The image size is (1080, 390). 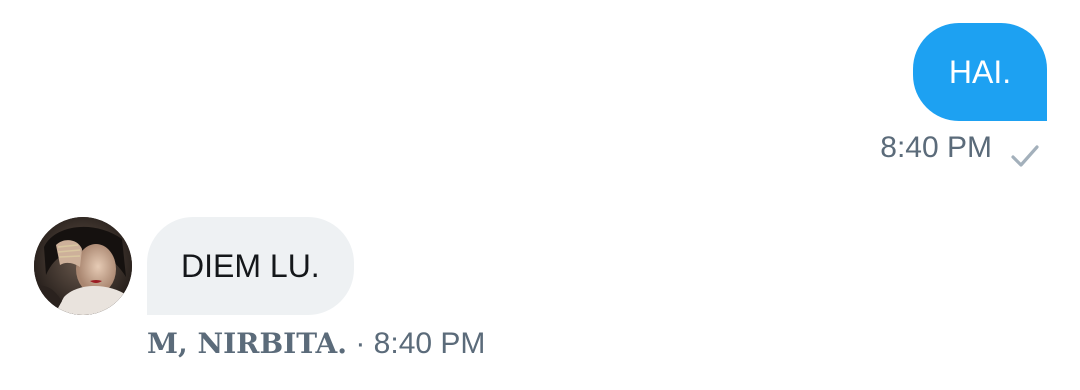 What do you see at coordinates (83, 266) in the screenshot?
I see `avatar` at bounding box center [83, 266].